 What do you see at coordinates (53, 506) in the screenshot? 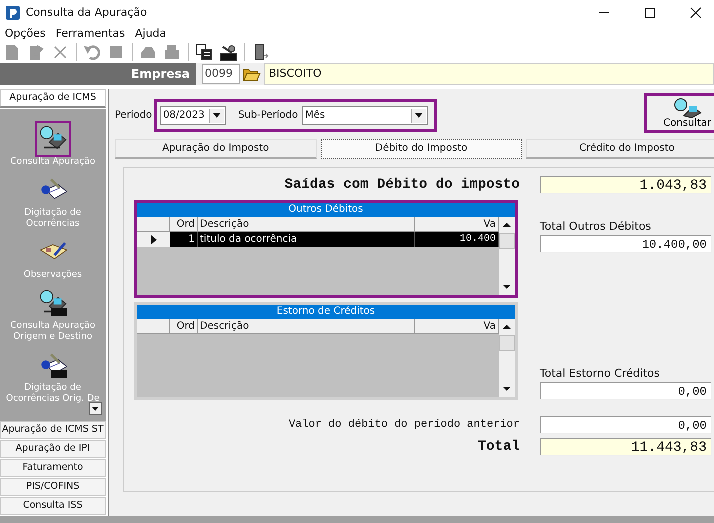
I see `section-header: Consulta ISS` at bounding box center [53, 506].